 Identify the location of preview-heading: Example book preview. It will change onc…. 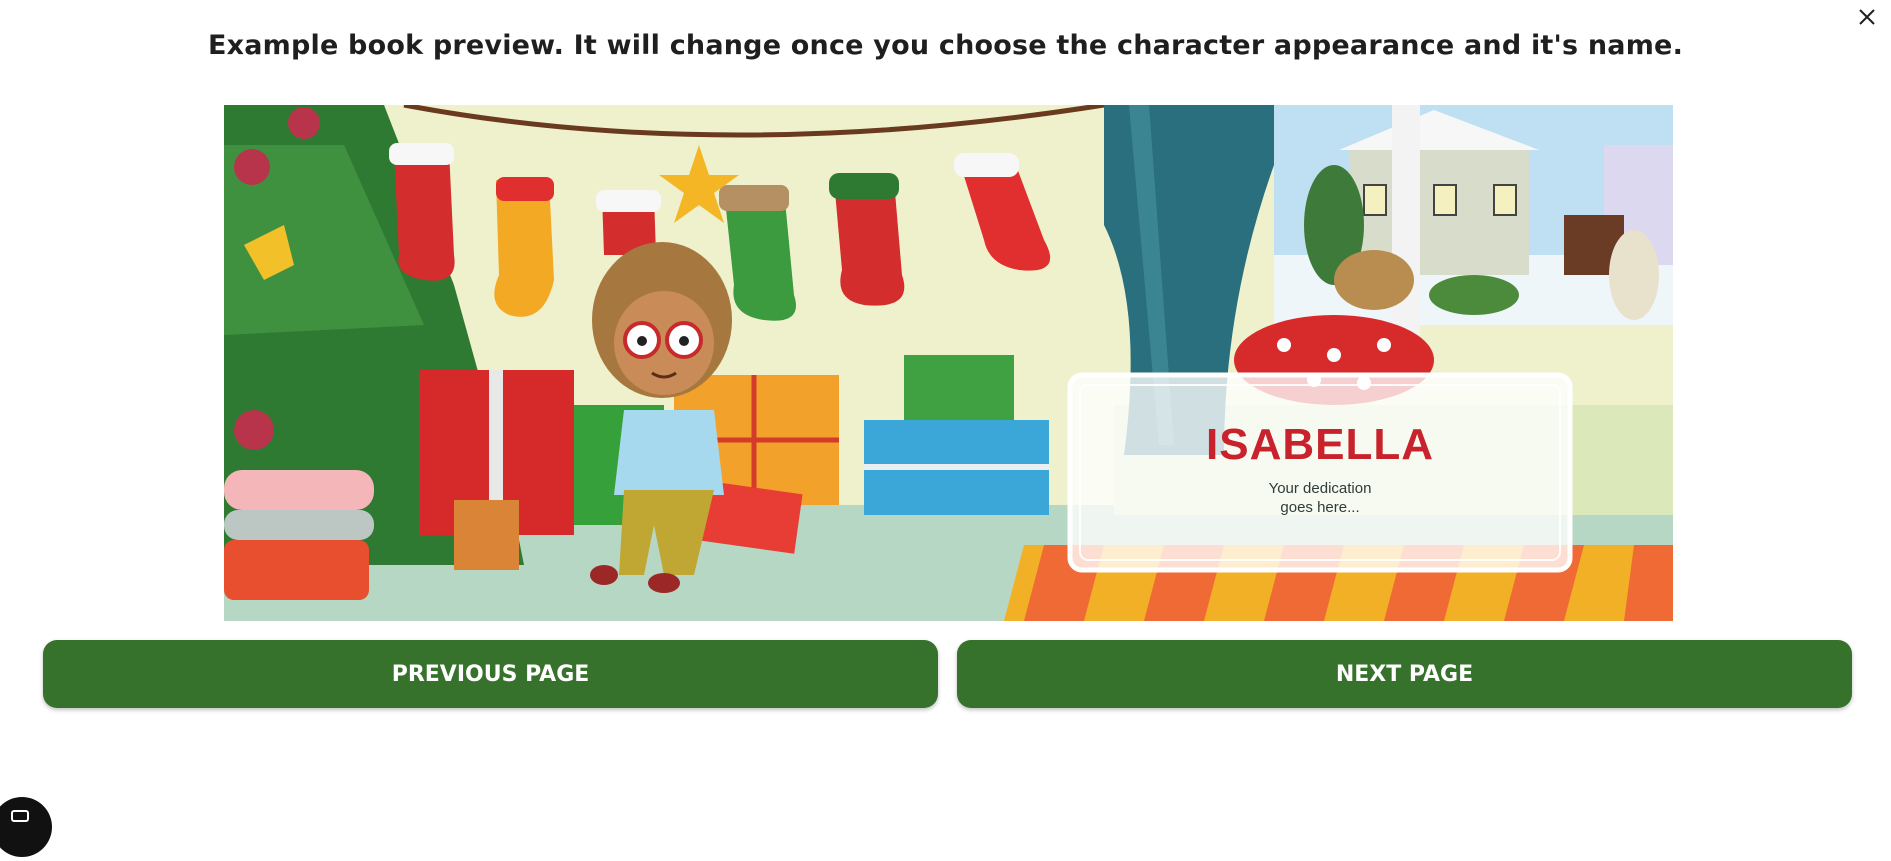
(945, 45).